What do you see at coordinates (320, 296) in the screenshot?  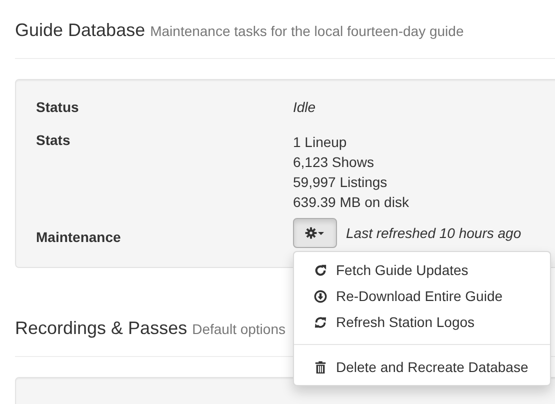 I see `download-circle-icon` at bounding box center [320, 296].